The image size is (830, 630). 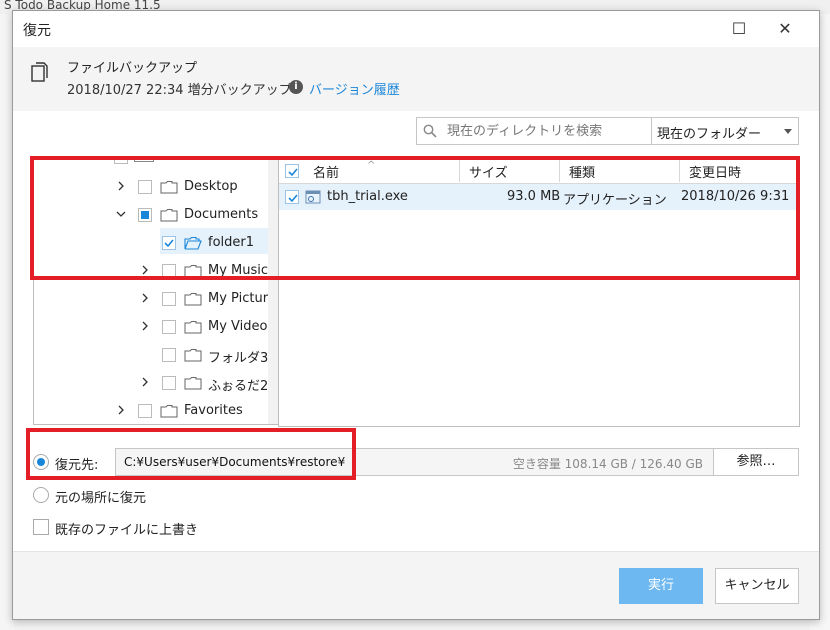 I want to click on column-header-size: サイズ, so click(x=488, y=171).